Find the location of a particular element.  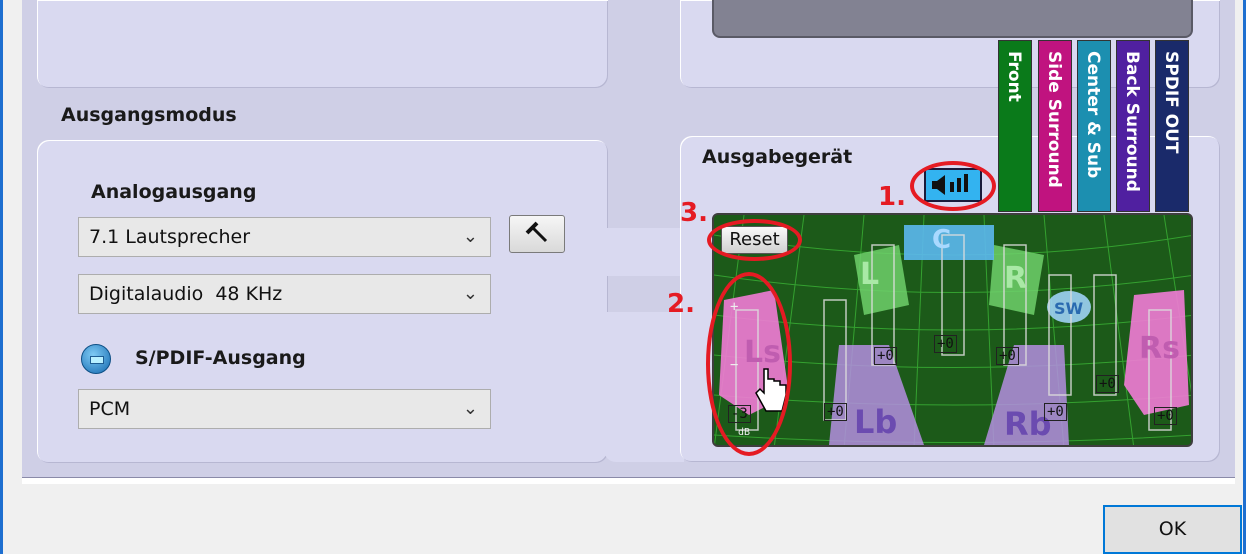

spdif-format-select: PCM ⌄ is located at coordinates (284, 409).